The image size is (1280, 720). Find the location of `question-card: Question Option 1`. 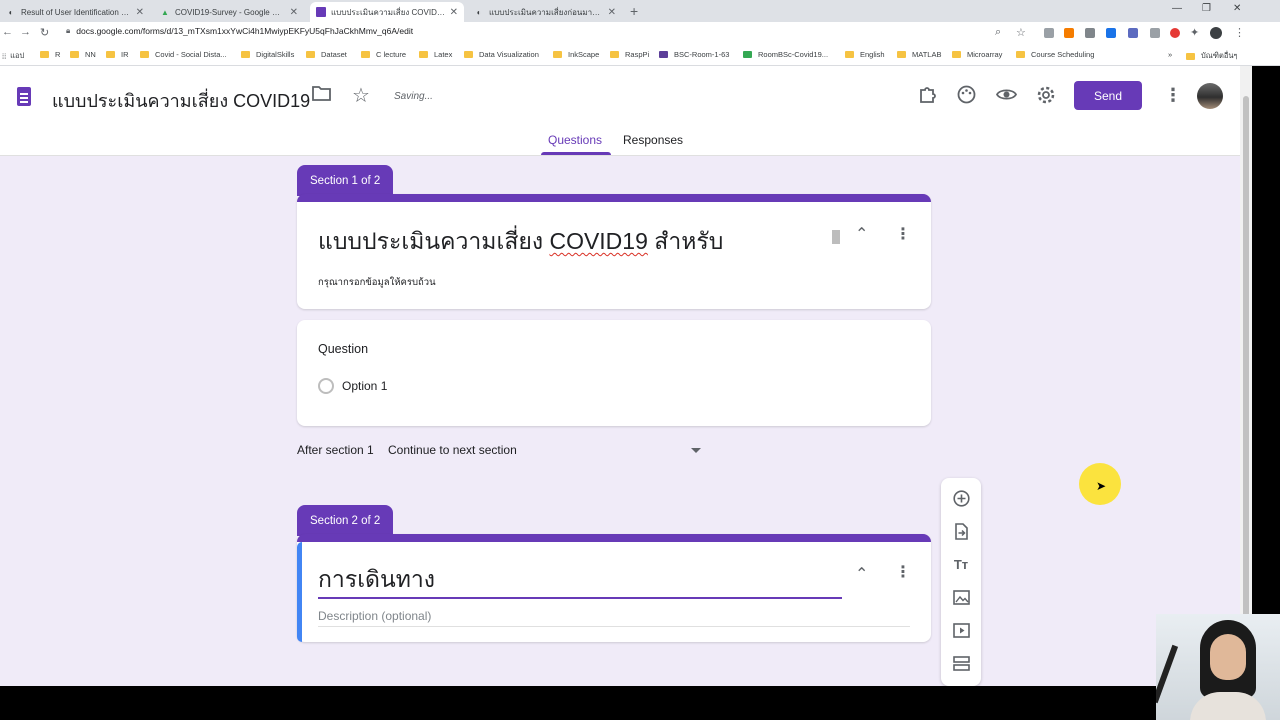

question-card: Question Option 1 is located at coordinates (614, 373).